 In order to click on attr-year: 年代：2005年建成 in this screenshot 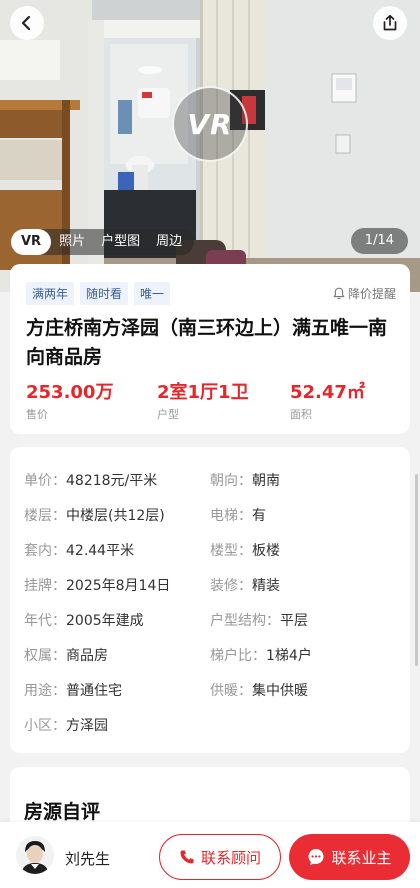, I will do `click(84, 621)`.